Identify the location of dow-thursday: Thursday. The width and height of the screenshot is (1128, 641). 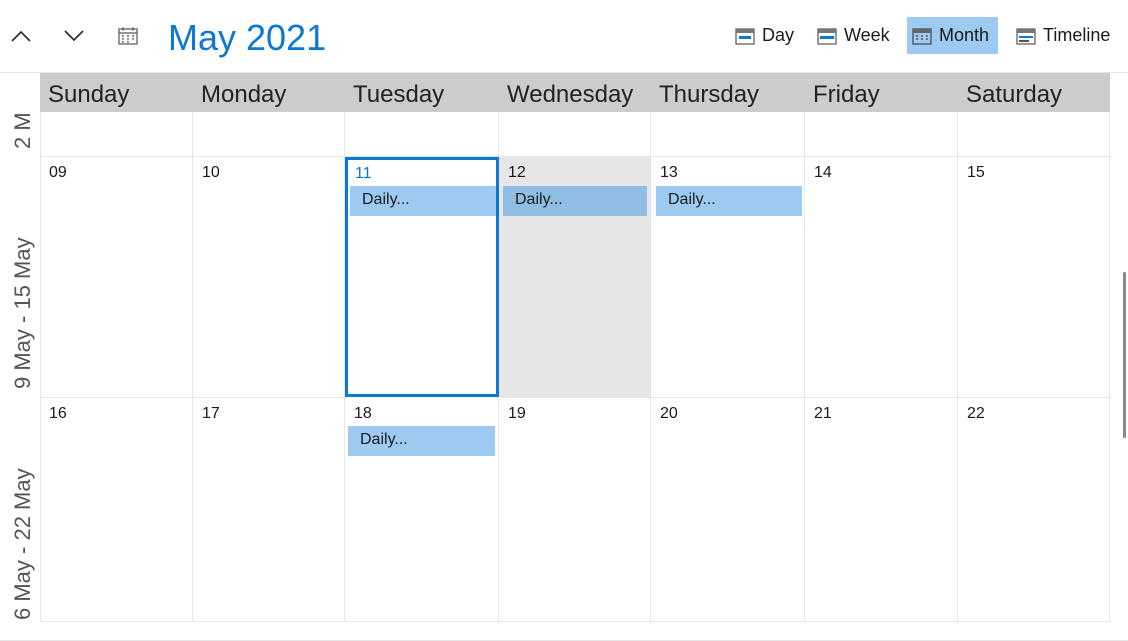
(709, 94).